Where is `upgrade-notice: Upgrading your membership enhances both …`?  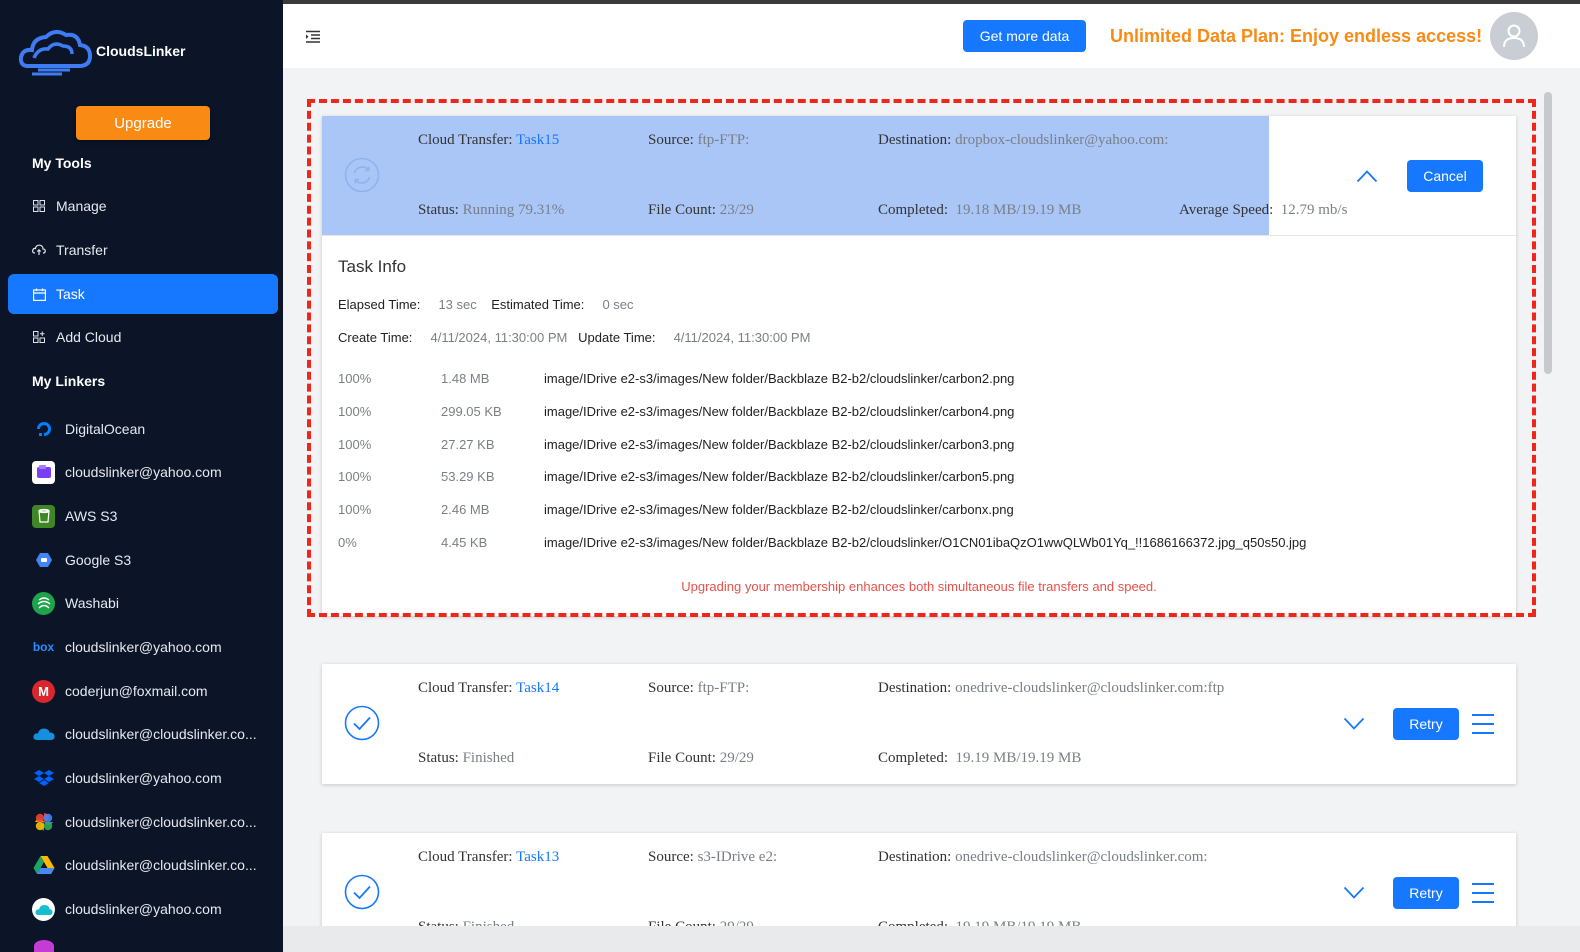
upgrade-notice: Upgrading your membership enhances both … is located at coordinates (919, 586).